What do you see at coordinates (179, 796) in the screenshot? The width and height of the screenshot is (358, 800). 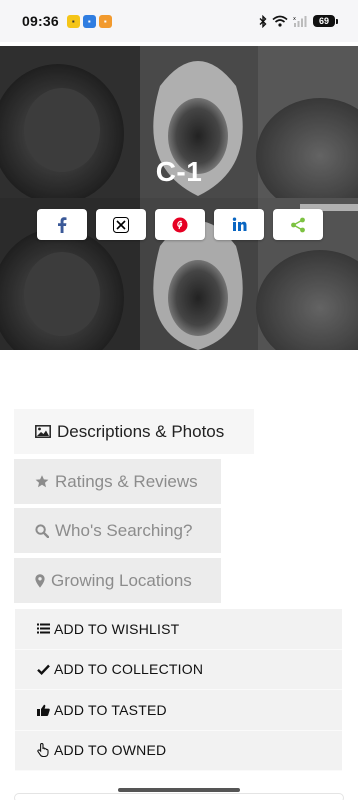 I see `next-section-card` at bounding box center [179, 796].